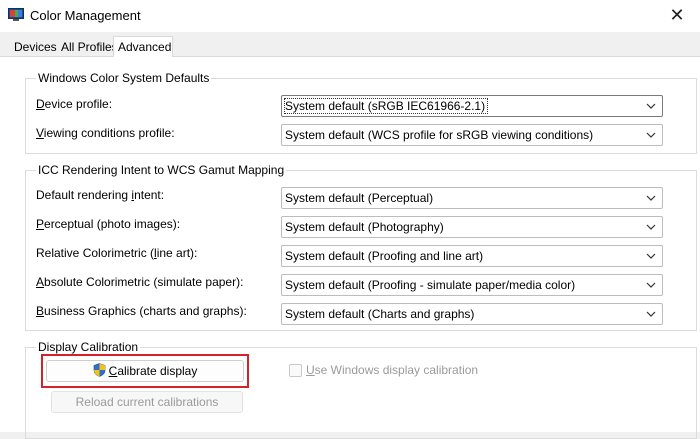 The image size is (700, 439). Describe the element at coordinates (384, 256) in the screenshot. I see `relative-colorimetric-value: System default (Proofing and line art)` at that location.